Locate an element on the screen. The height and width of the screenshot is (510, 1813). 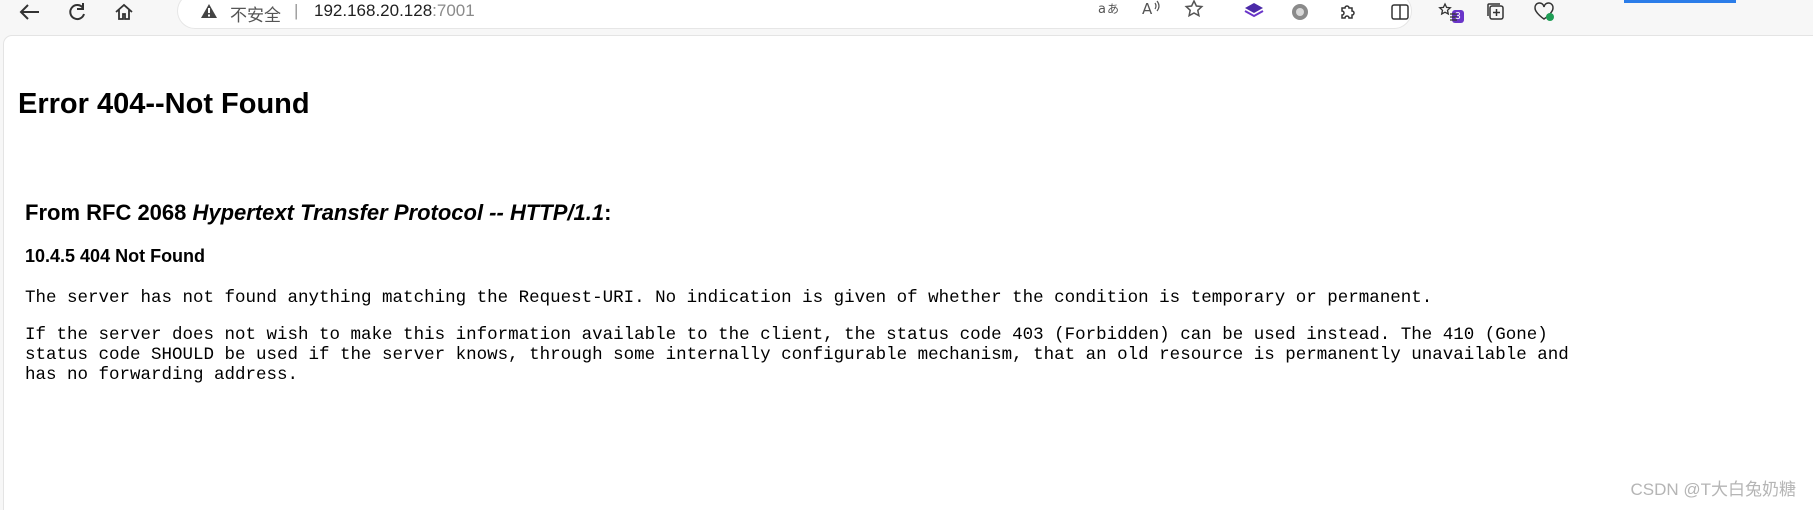
url-port: :7001 is located at coordinates (453, 10).